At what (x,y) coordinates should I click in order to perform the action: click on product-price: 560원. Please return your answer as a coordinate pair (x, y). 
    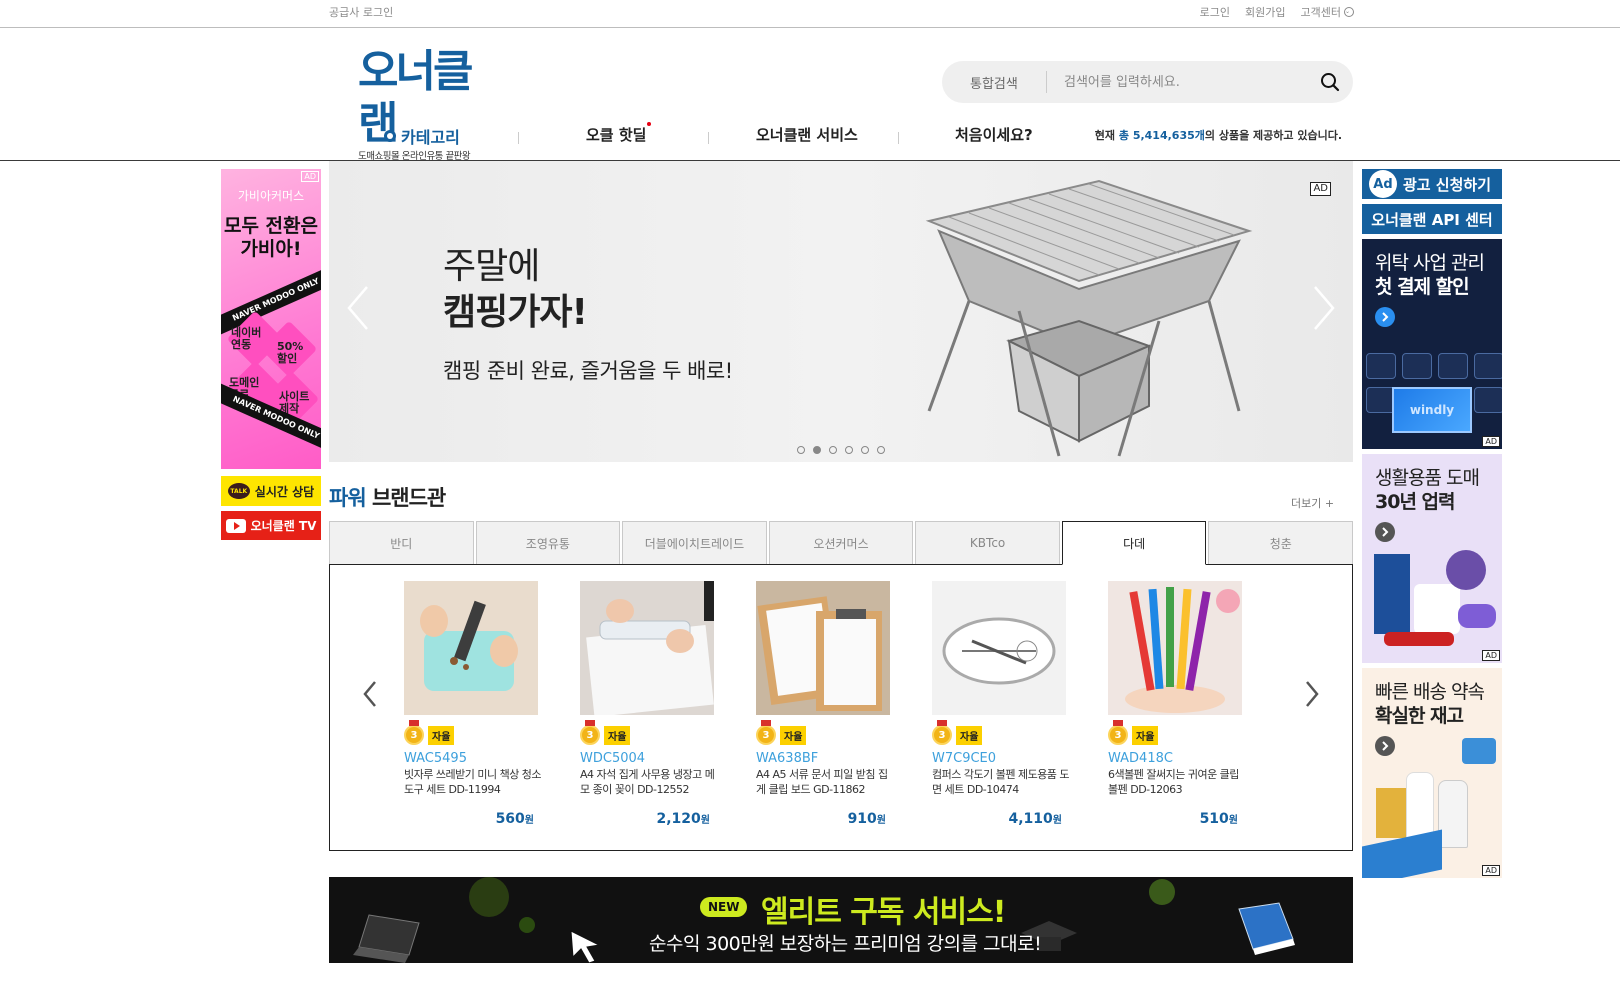
    Looking at the image, I should click on (474, 819).